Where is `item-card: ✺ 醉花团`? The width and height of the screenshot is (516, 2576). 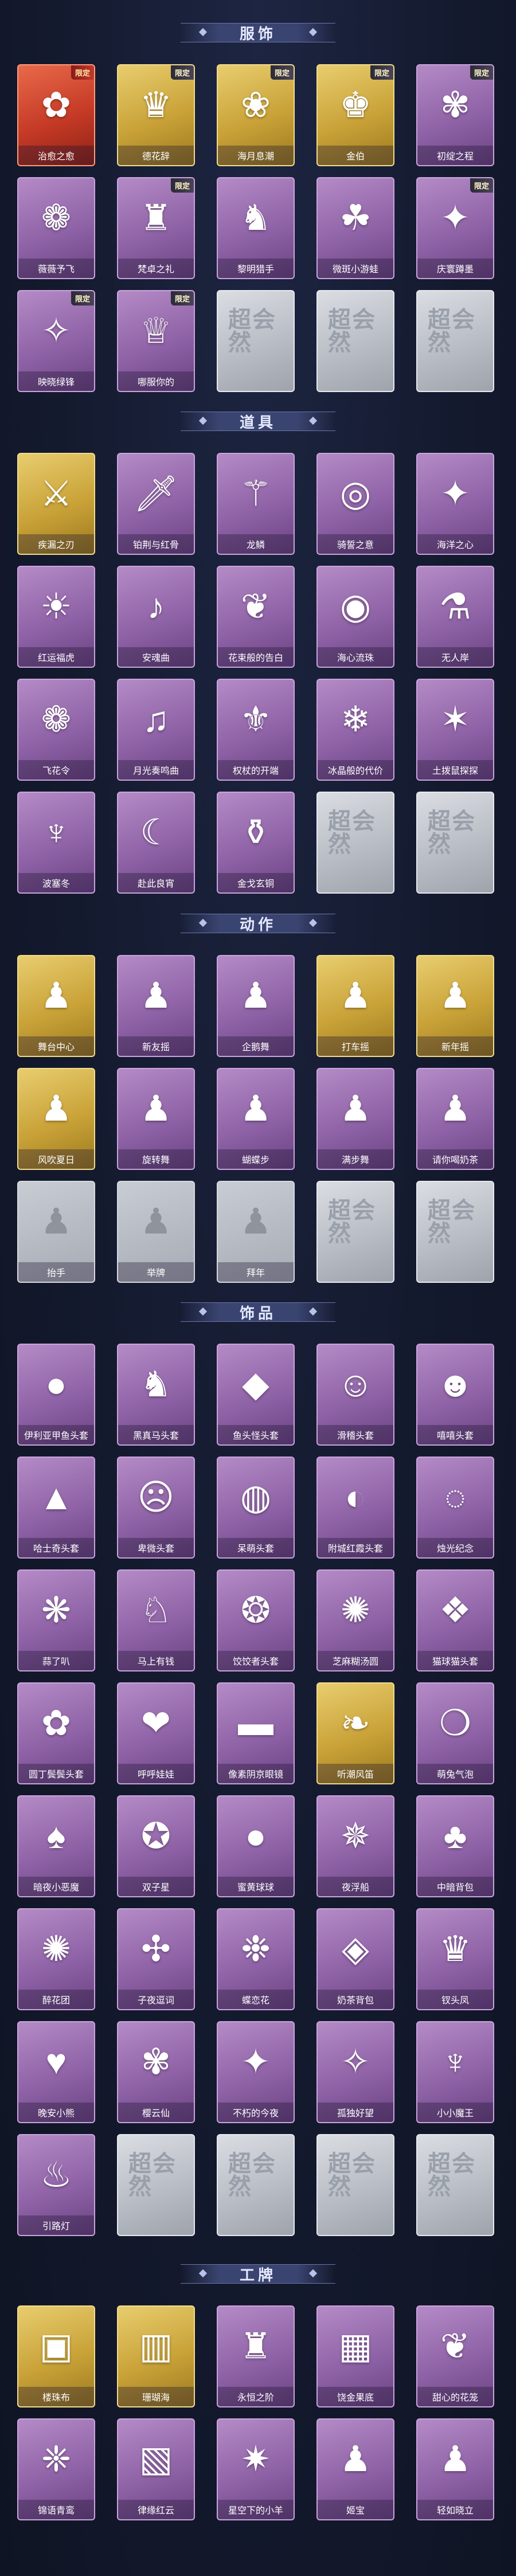
item-card: ✺ 醉花团 is located at coordinates (56, 1959).